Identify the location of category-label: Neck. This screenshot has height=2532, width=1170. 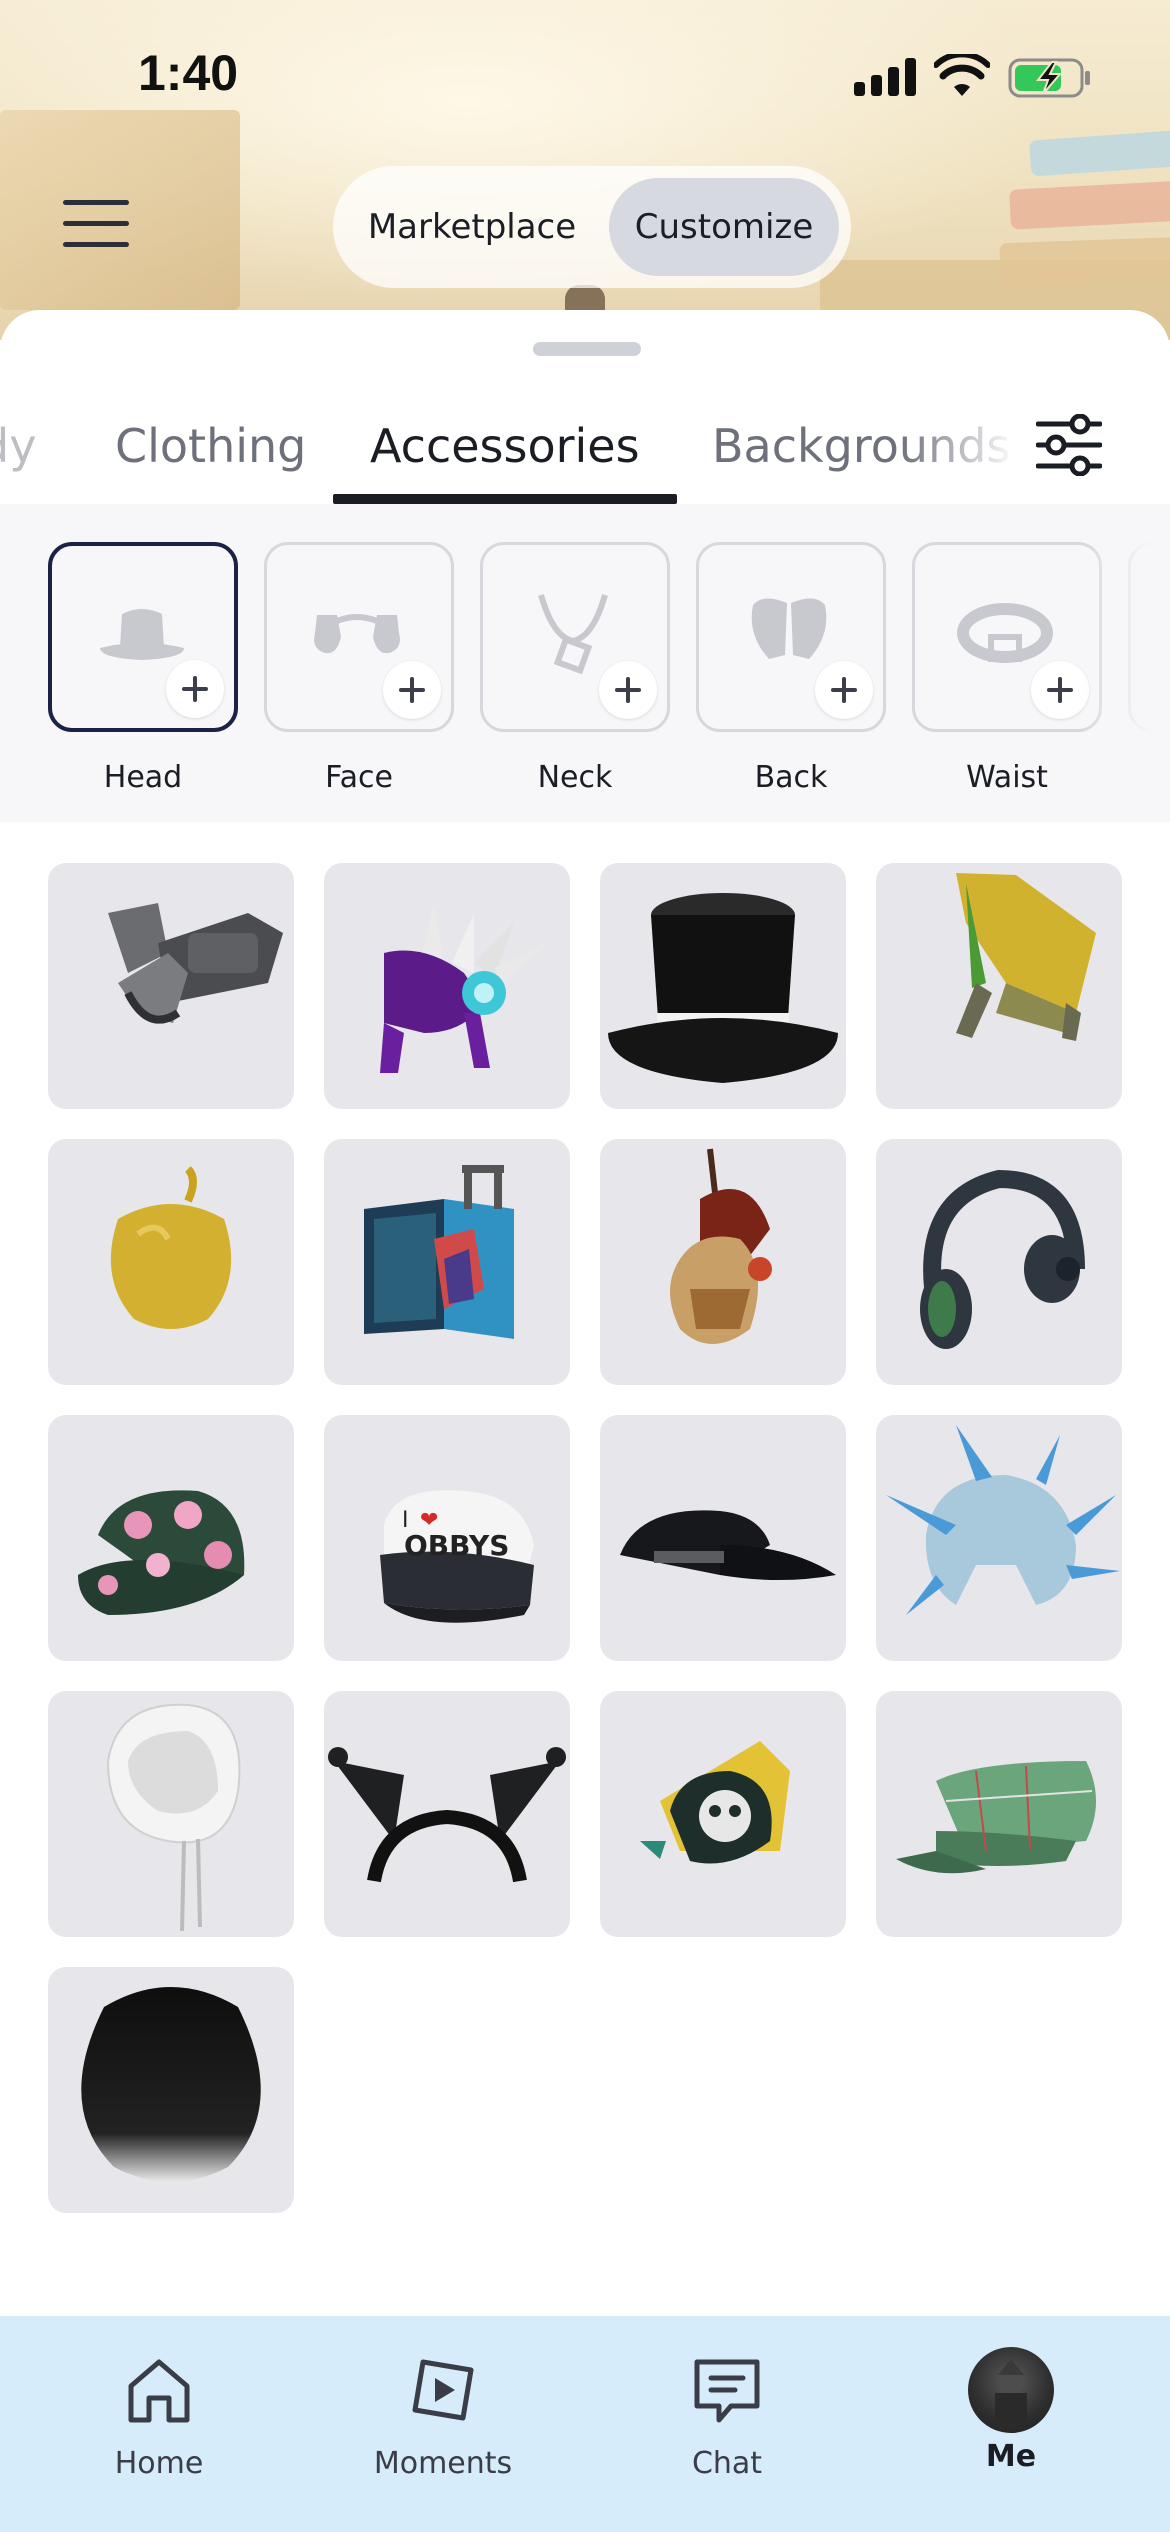
(575, 777).